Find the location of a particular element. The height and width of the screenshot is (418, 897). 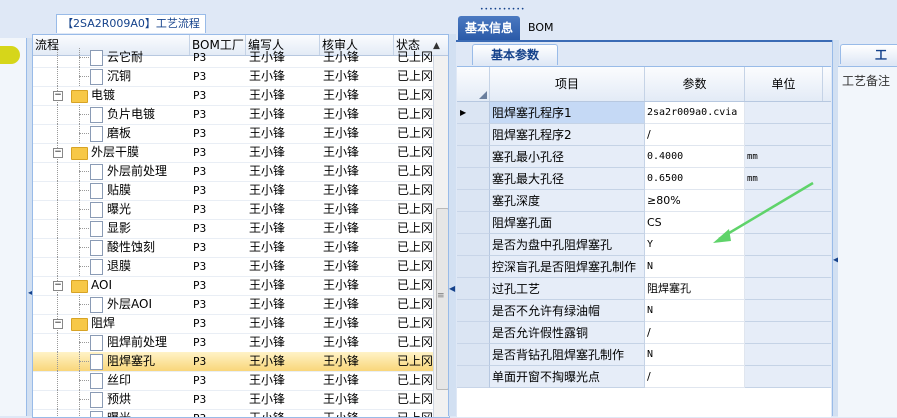

tree-row: 磨板 P3 王小锋 王小锋 已上冈 is located at coordinates (233, 134).